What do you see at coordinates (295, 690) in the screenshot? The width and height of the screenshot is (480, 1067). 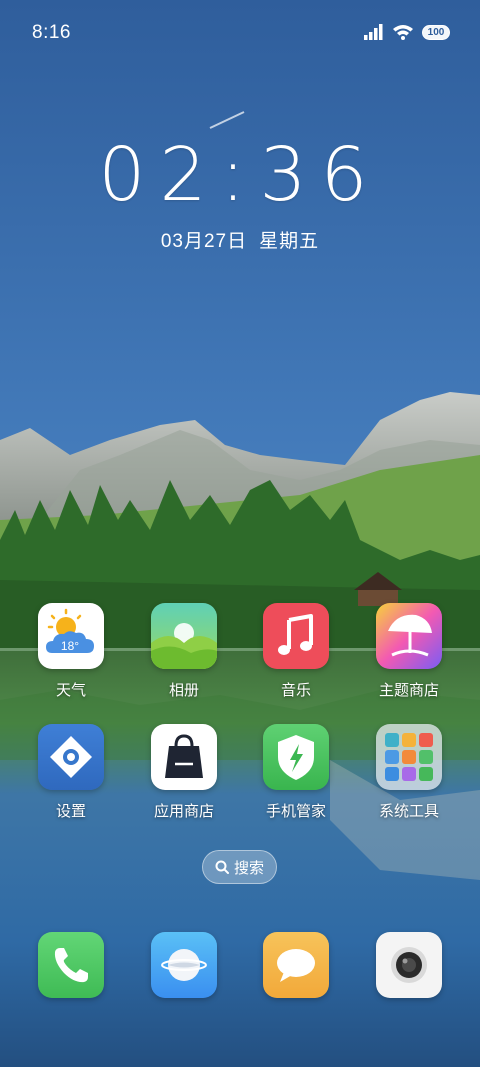 I see `app-label: 音乐` at bounding box center [295, 690].